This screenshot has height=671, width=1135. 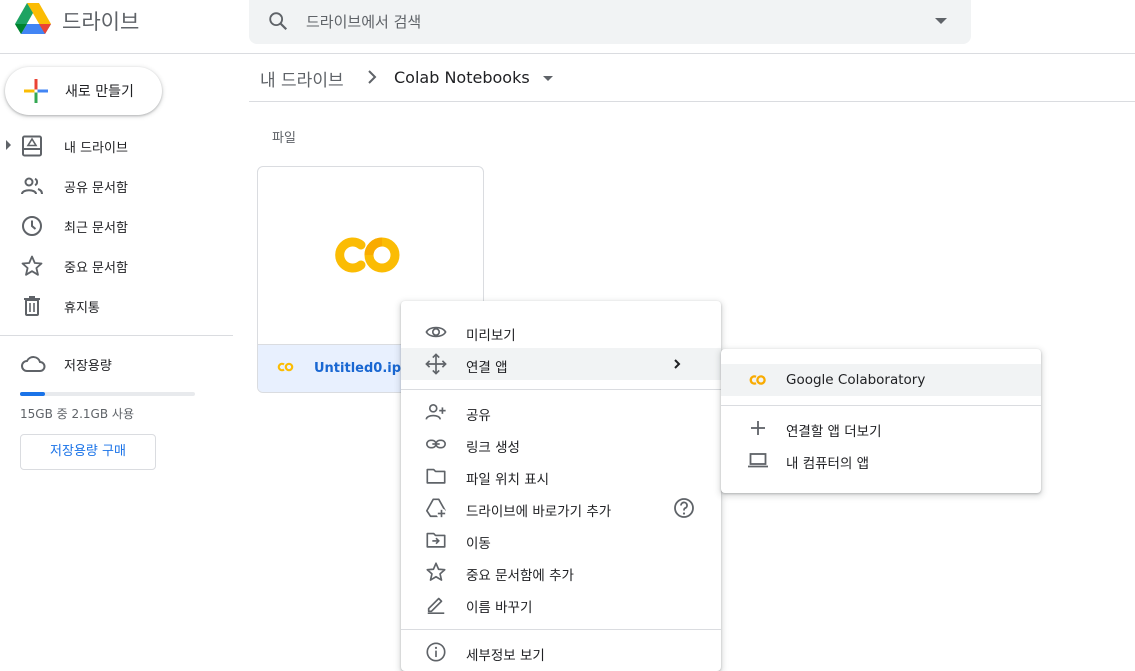 What do you see at coordinates (99, 92) in the screenshot?
I see `new-button-label: 새로 만들기` at bounding box center [99, 92].